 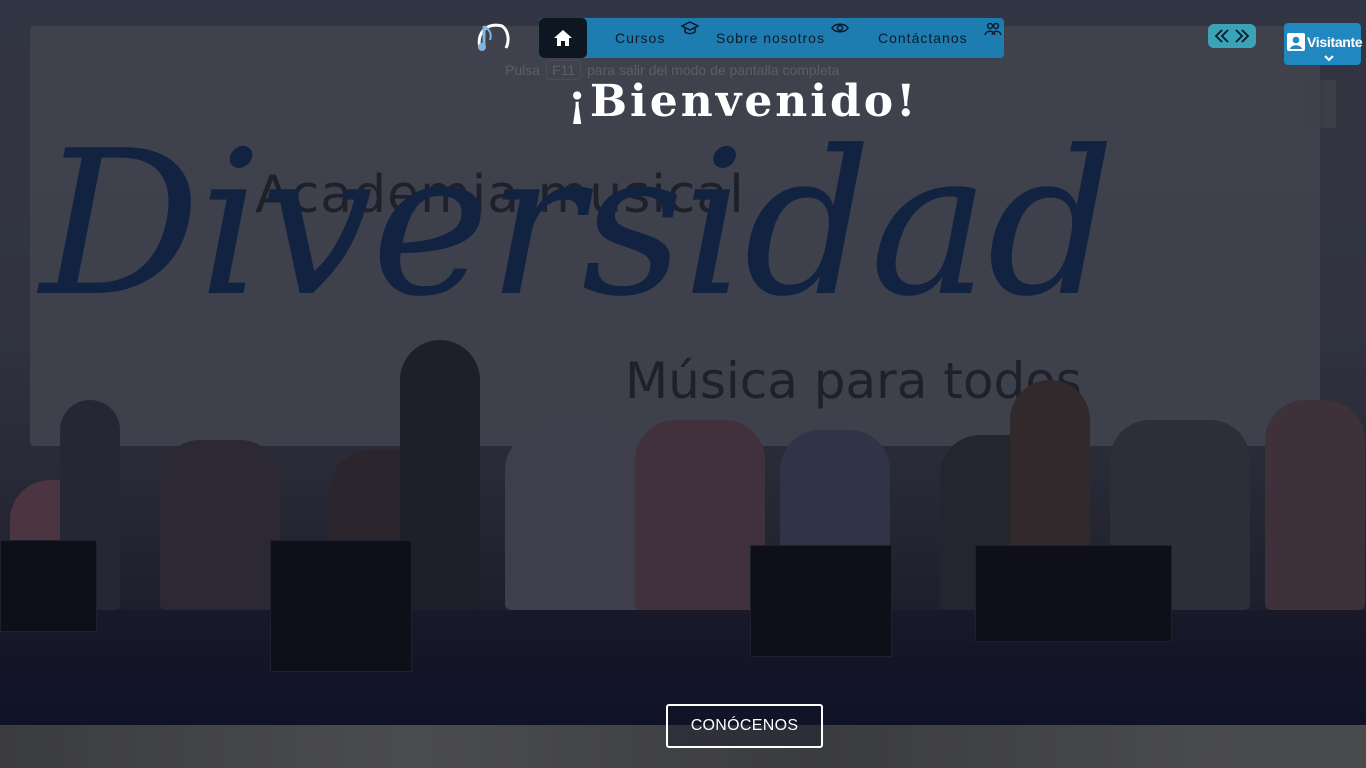 I want to click on main-nav: Cursos Sobre nosotros Contáctanos, so click(x=771, y=38).